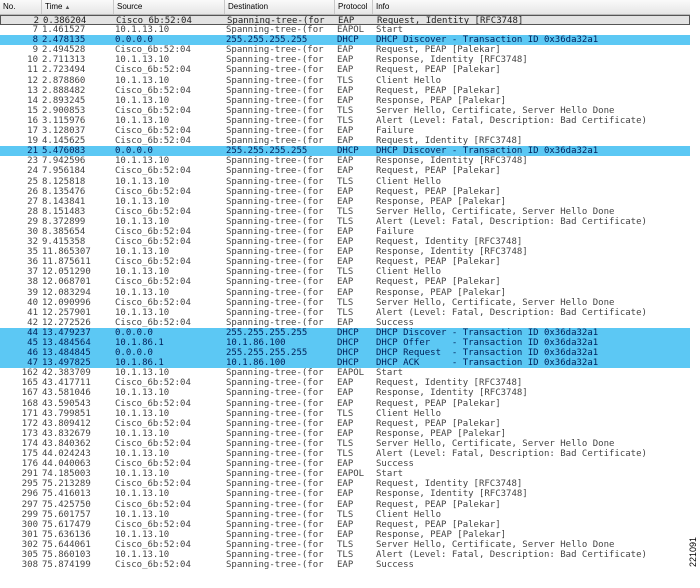 Image resolution: width=700 pixels, height=588 pixels. Describe the element at coordinates (54, 6) in the screenshot. I see `column-header-time-label: Time` at that location.